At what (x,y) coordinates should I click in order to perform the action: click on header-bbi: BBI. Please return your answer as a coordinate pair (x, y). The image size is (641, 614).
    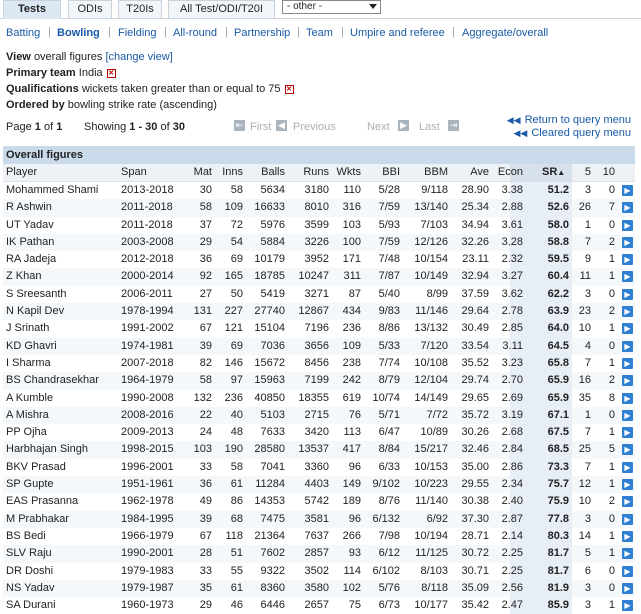
    Looking at the image, I should click on (383, 172).